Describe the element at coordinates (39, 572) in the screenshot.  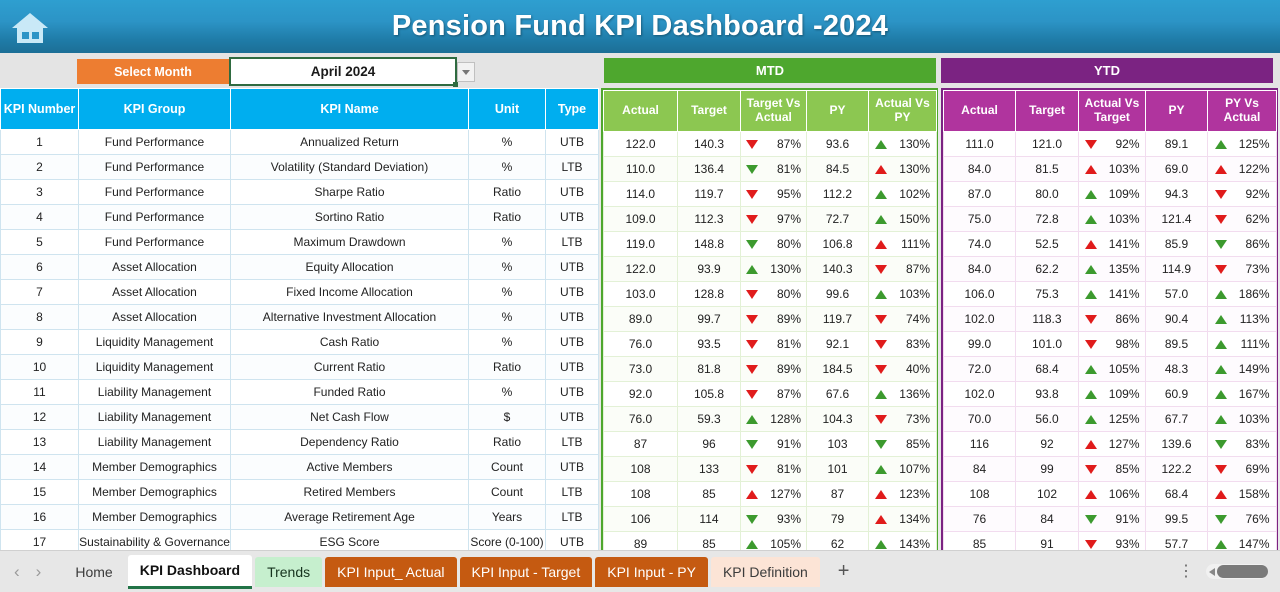
I see `chevron-right-icon: ›` at that location.